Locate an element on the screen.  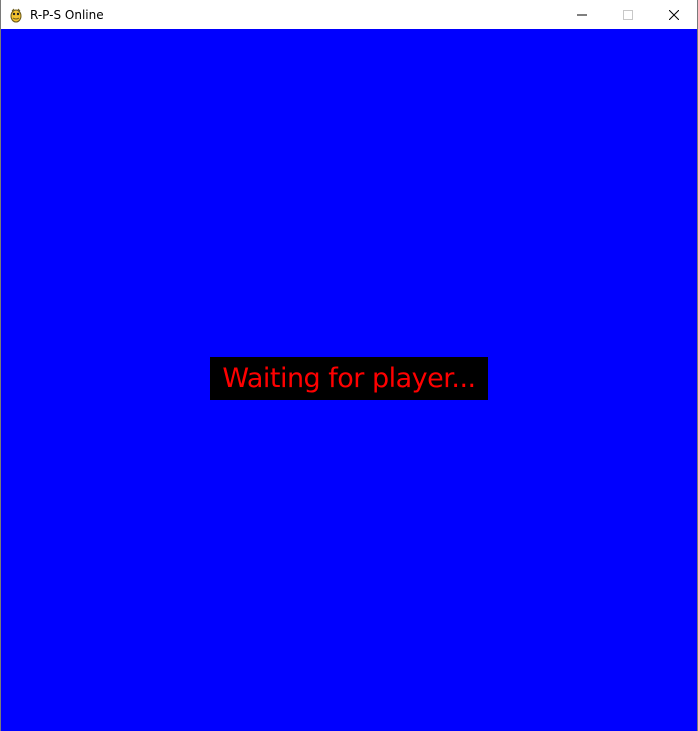
title-bar: R-P-S Online is located at coordinates (349, 14).